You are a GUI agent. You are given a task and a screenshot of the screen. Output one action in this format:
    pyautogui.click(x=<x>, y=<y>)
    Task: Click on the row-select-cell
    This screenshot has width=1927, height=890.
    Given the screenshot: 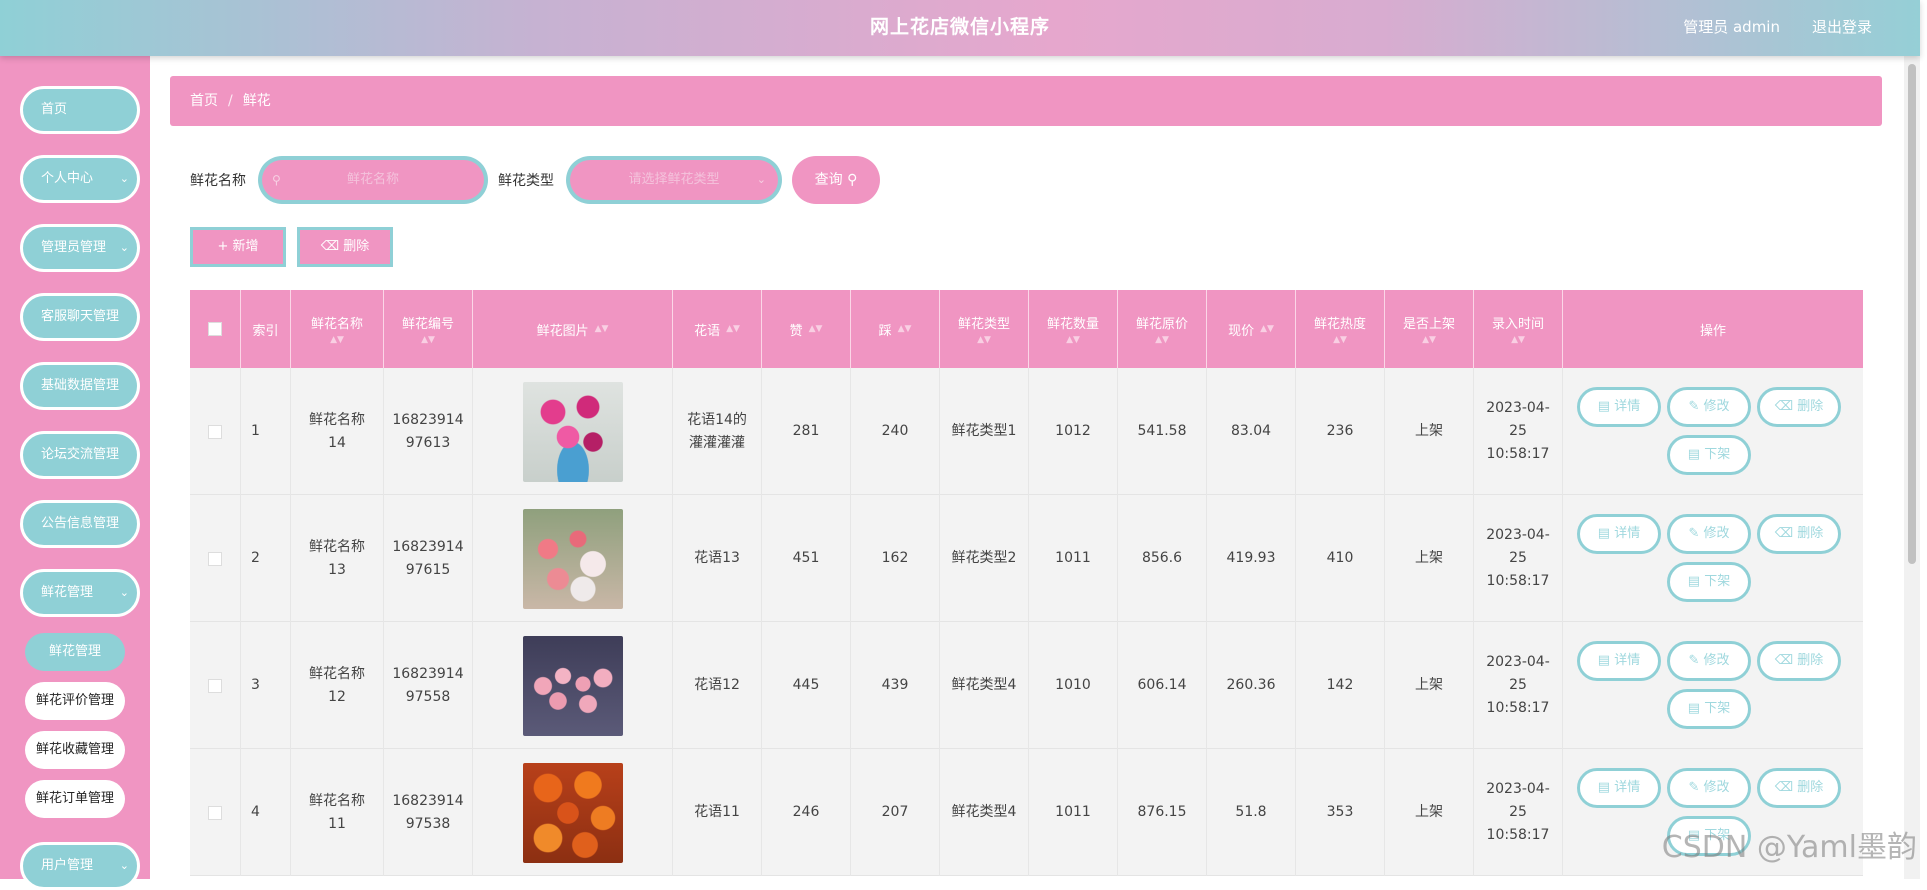 What is the action you would take?
    pyautogui.click(x=215, y=431)
    